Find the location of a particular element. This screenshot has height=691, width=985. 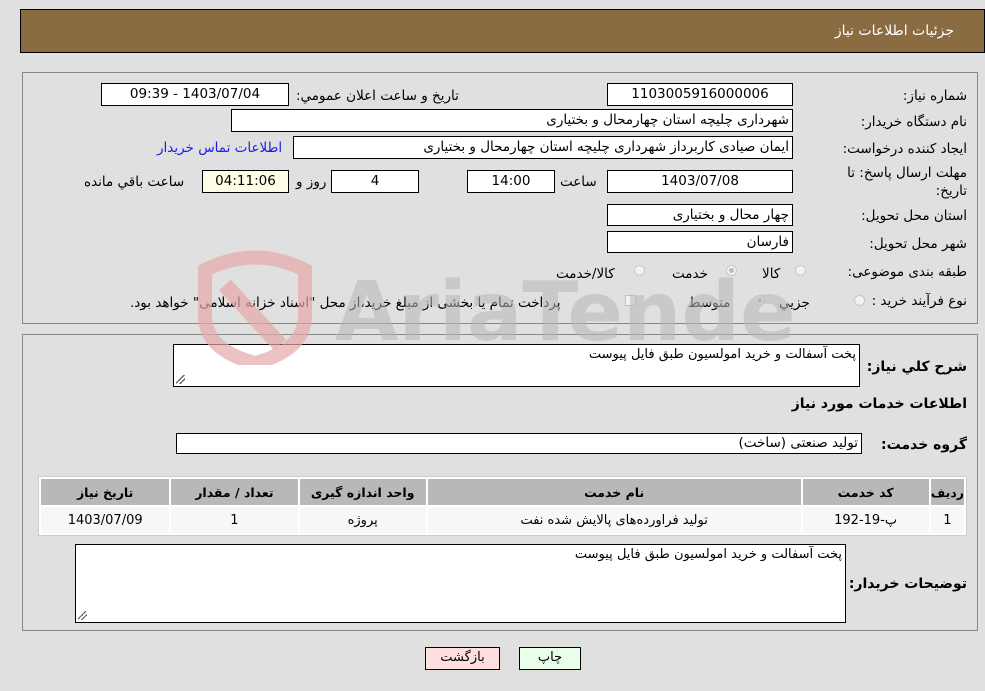

category-label: طبقه بندی موضوعی: is located at coordinates (907, 272).